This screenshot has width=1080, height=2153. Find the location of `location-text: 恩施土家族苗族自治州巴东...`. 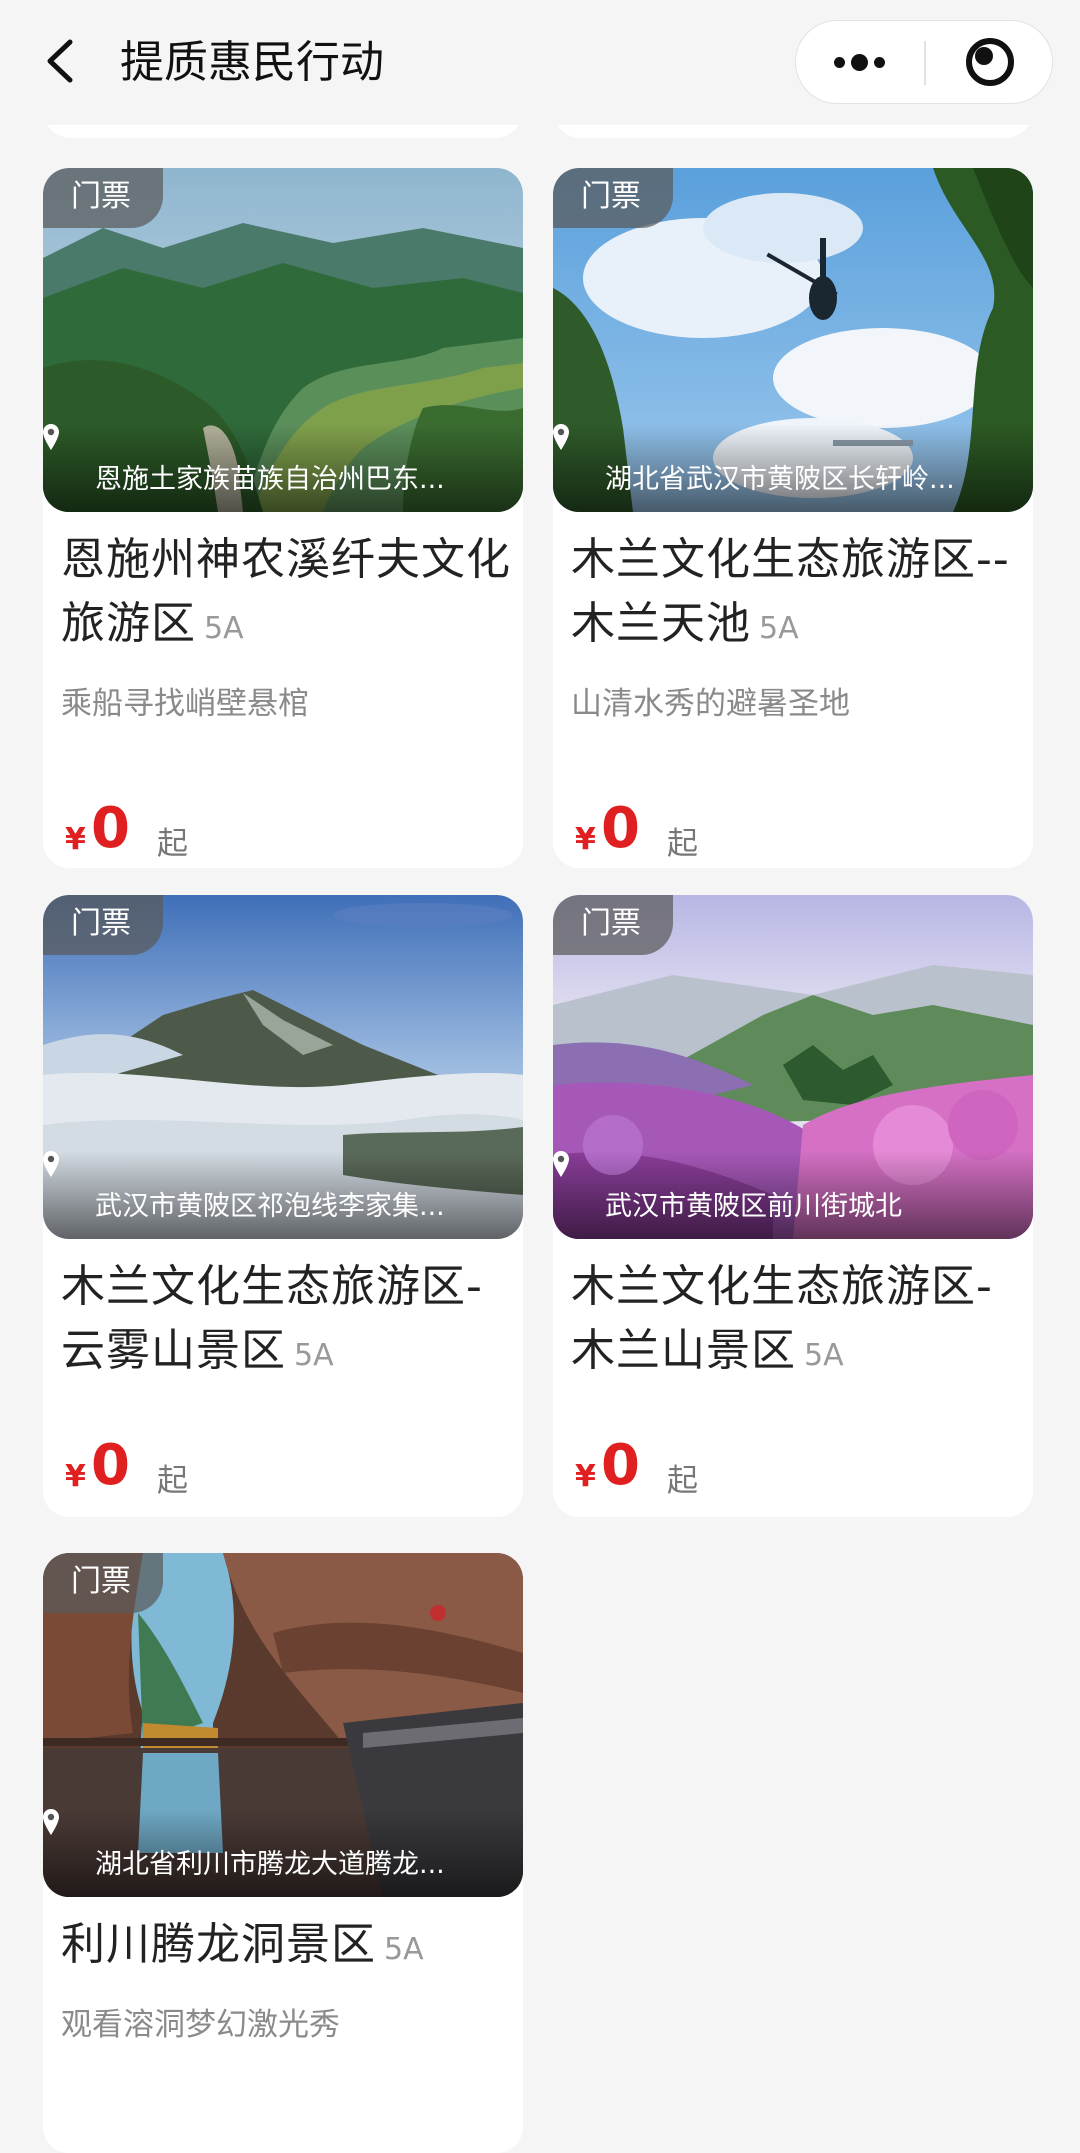

location-text: 恩施土家族苗族自治州巴东... is located at coordinates (270, 479).